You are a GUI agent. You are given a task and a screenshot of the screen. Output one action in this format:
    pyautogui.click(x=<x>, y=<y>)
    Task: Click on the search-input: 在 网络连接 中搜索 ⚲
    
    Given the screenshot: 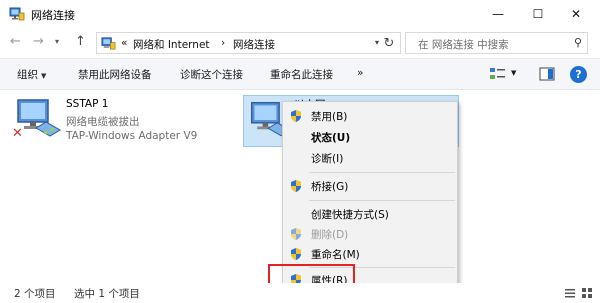 What is the action you would take?
    pyautogui.click(x=496, y=43)
    